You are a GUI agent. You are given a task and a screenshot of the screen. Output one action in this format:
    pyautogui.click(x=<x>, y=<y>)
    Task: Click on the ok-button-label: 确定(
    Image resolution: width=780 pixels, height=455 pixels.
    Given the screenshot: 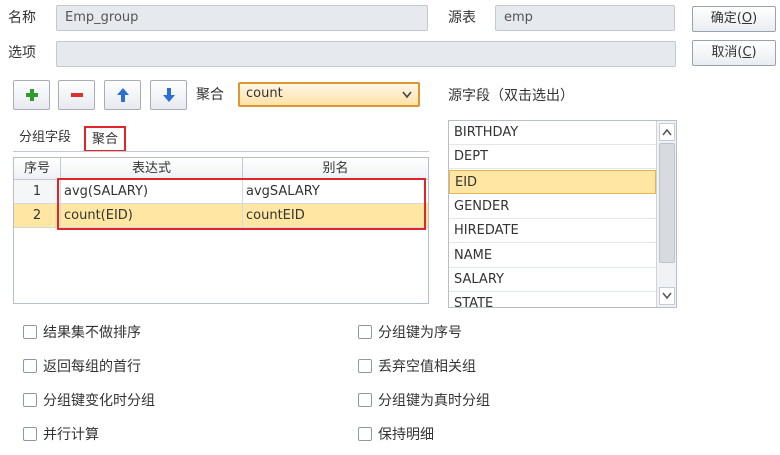 What is the action you would take?
    pyautogui.click(x=726, y=18)
    